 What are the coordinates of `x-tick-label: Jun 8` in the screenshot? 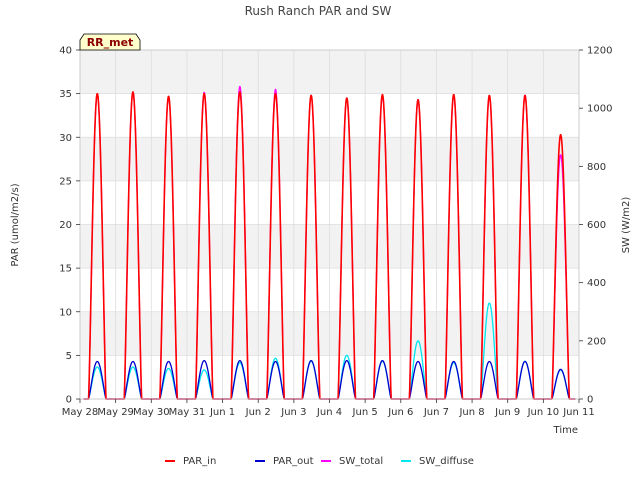 It's located at (471, 412).